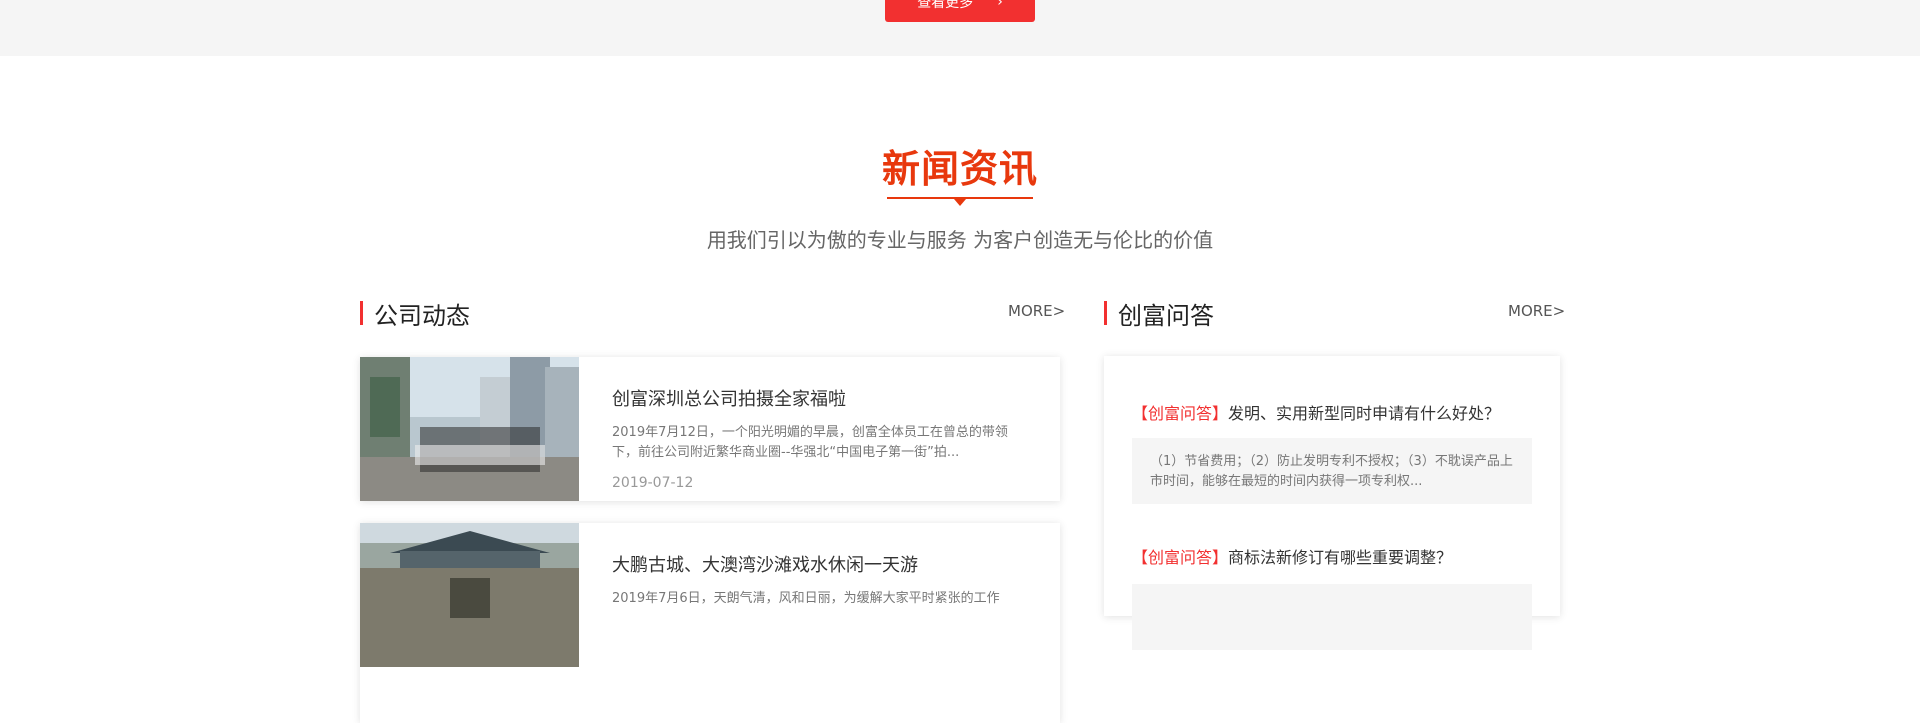 This screenshot has height=723, width=1920. What do you see at coordinates (653, 483) in the screenshot?
I see `news-date: 2019-07-12` at bounding box center [653, 483].